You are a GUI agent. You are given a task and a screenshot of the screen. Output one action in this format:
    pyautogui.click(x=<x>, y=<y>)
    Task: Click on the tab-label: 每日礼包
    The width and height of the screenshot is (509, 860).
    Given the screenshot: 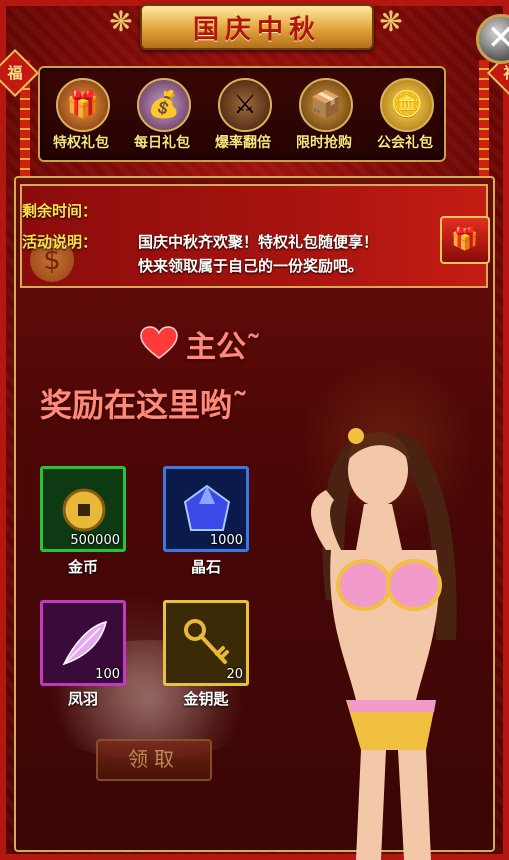 What is the action you would take?
    pyautogui.click(x=162, y=143)
    